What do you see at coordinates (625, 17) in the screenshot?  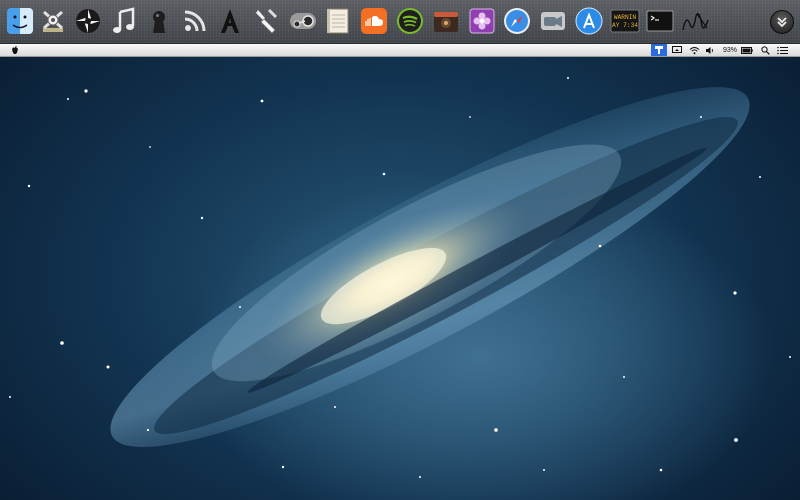 I see `console-line-1: WARNIN` at bounding box center [625, 17].